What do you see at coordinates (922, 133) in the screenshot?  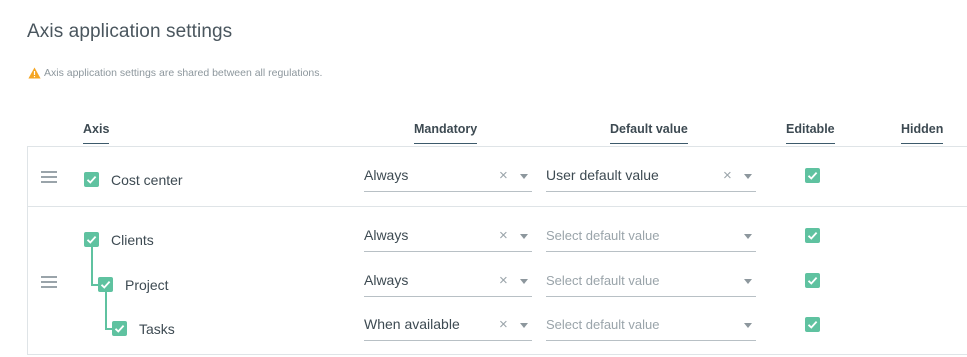 I see `column-header-hidden: Hidden` at bounding box center [922, 133].